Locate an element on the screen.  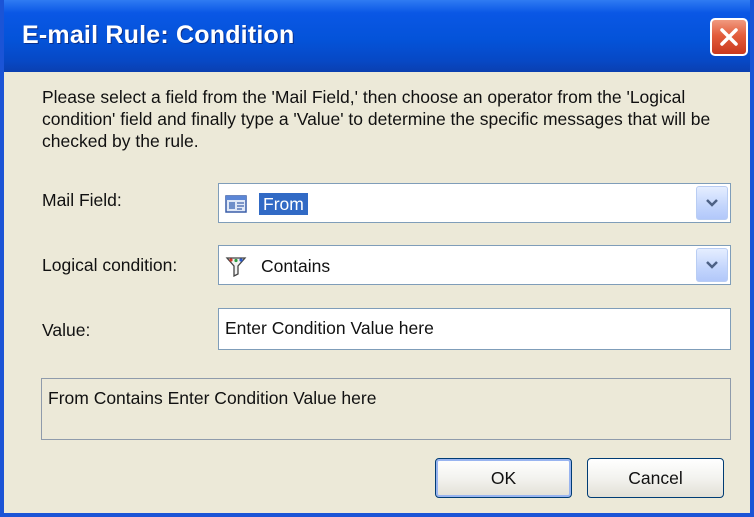
mail-field-dropdown-button is located at coordinates (712, 203).